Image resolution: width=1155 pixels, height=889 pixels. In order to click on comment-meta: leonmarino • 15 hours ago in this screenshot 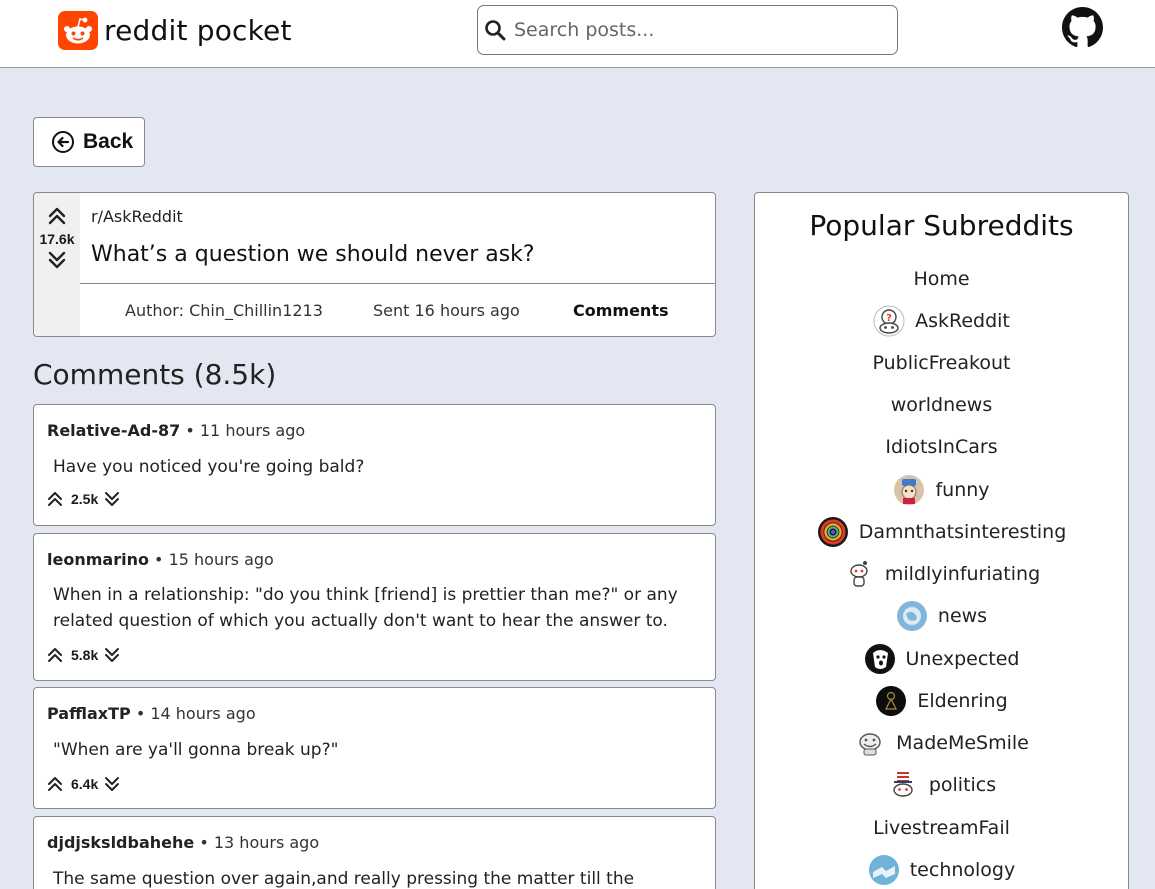, I will do `click(160, 559)`.